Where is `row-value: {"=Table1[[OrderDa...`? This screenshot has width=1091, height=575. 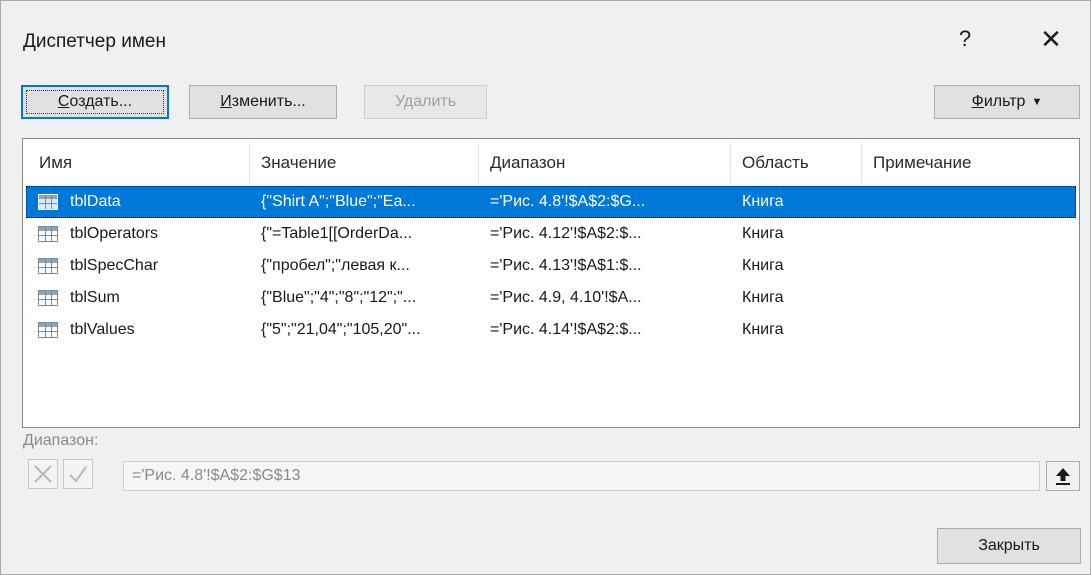
row-value: {"=Table1[[OrderDa... is located at coordinates (337, 233).